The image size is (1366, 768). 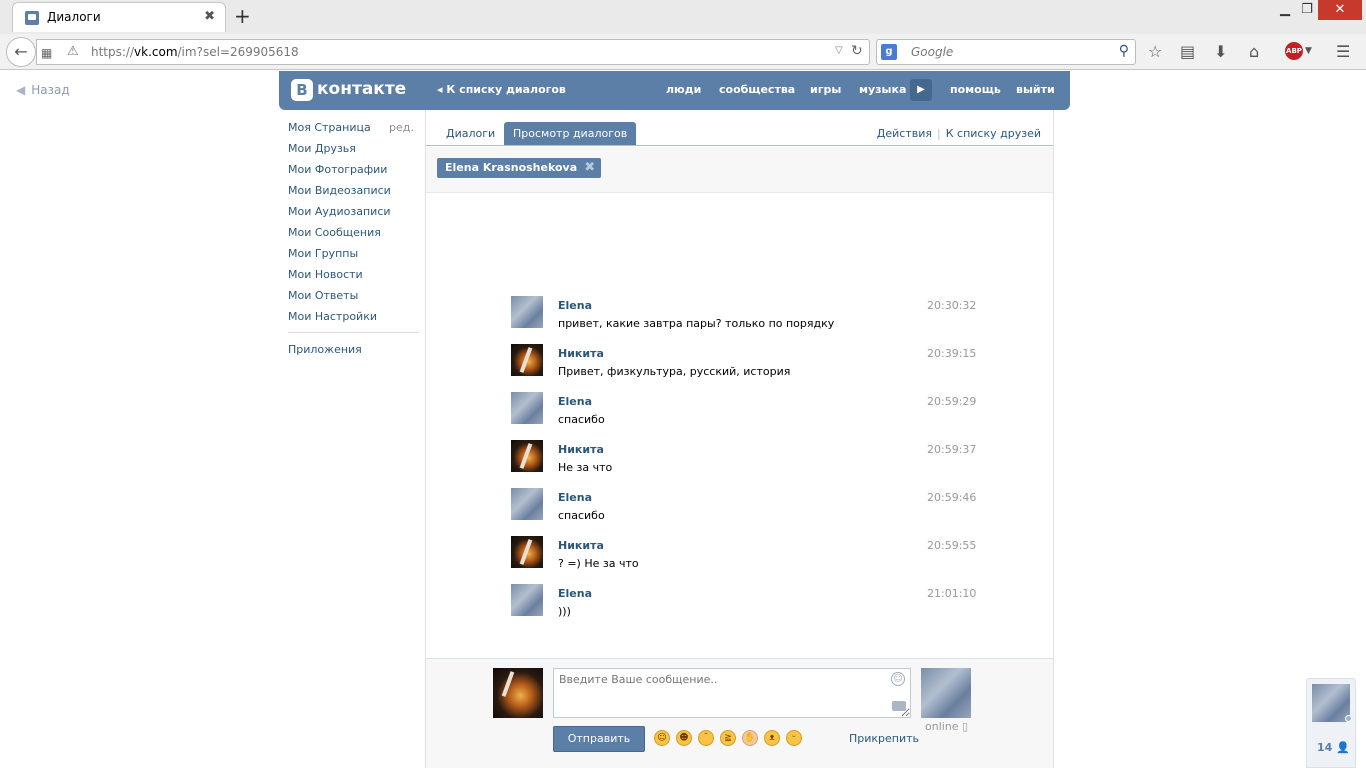 What do you see at coordinates (952, 497) in the screenshot?
I see `message-time: 20:59:46` at bounding box center [952, 497].